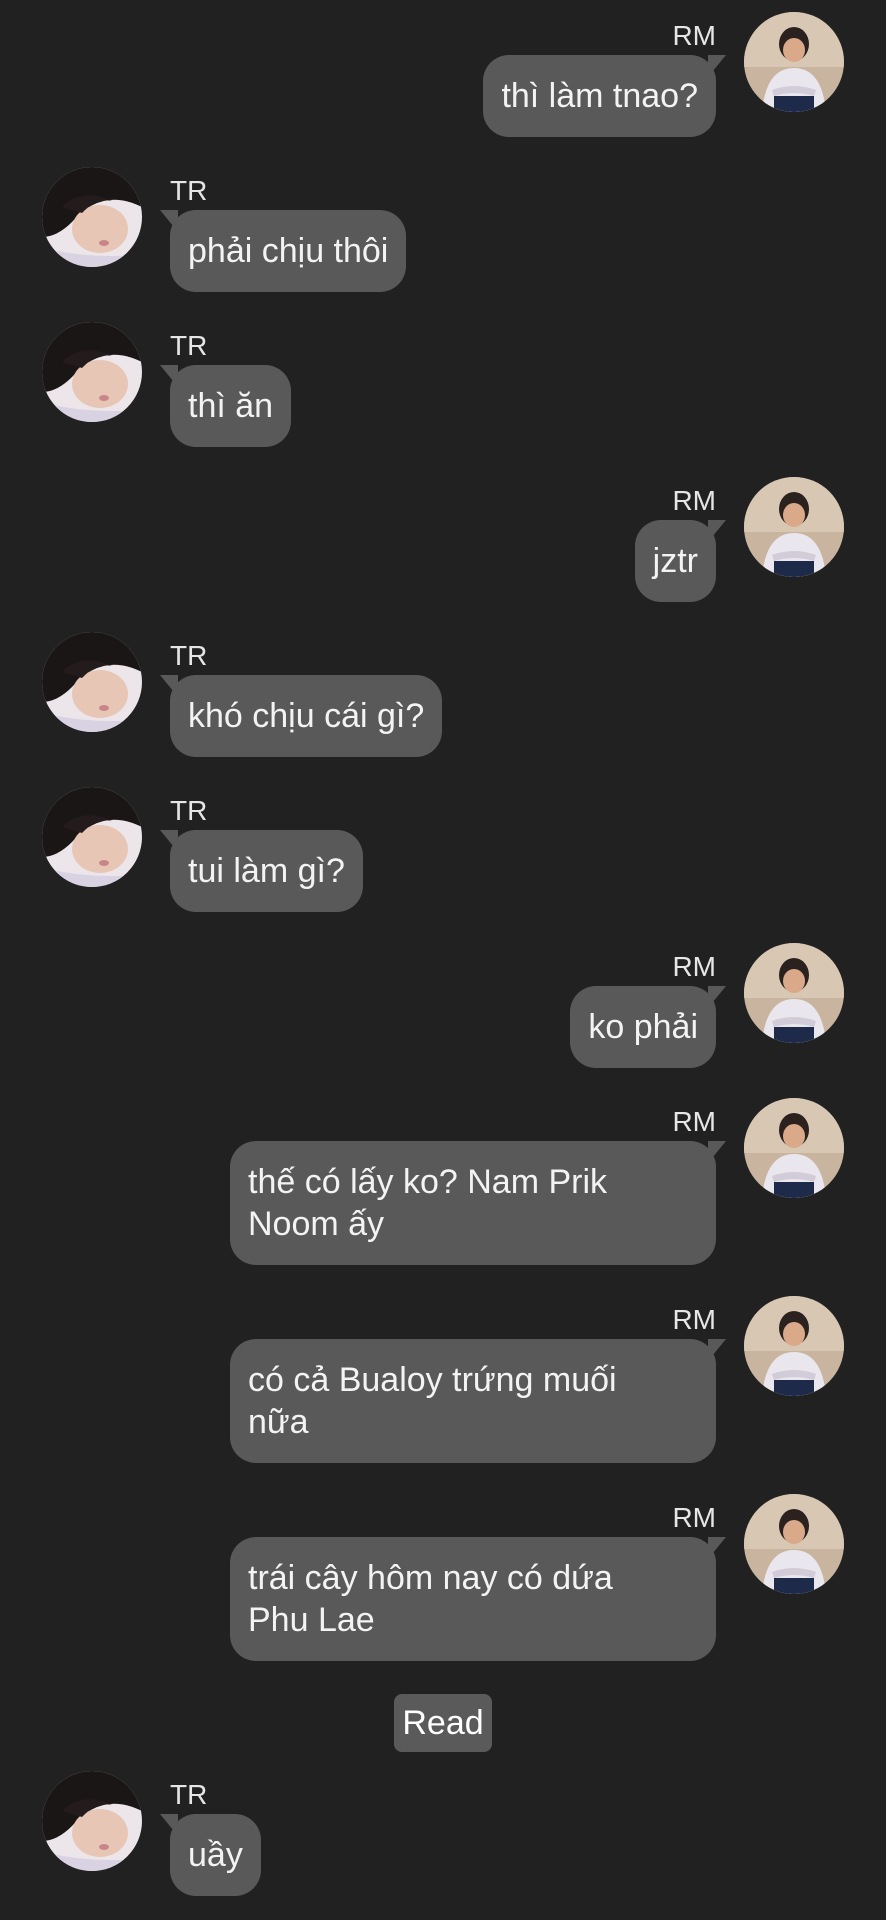 This screenshot has width=886, height=1920. Describe the element at coordinates (231, 406) in the screenshot. I see `message-bubble: thì ăn` at that location.